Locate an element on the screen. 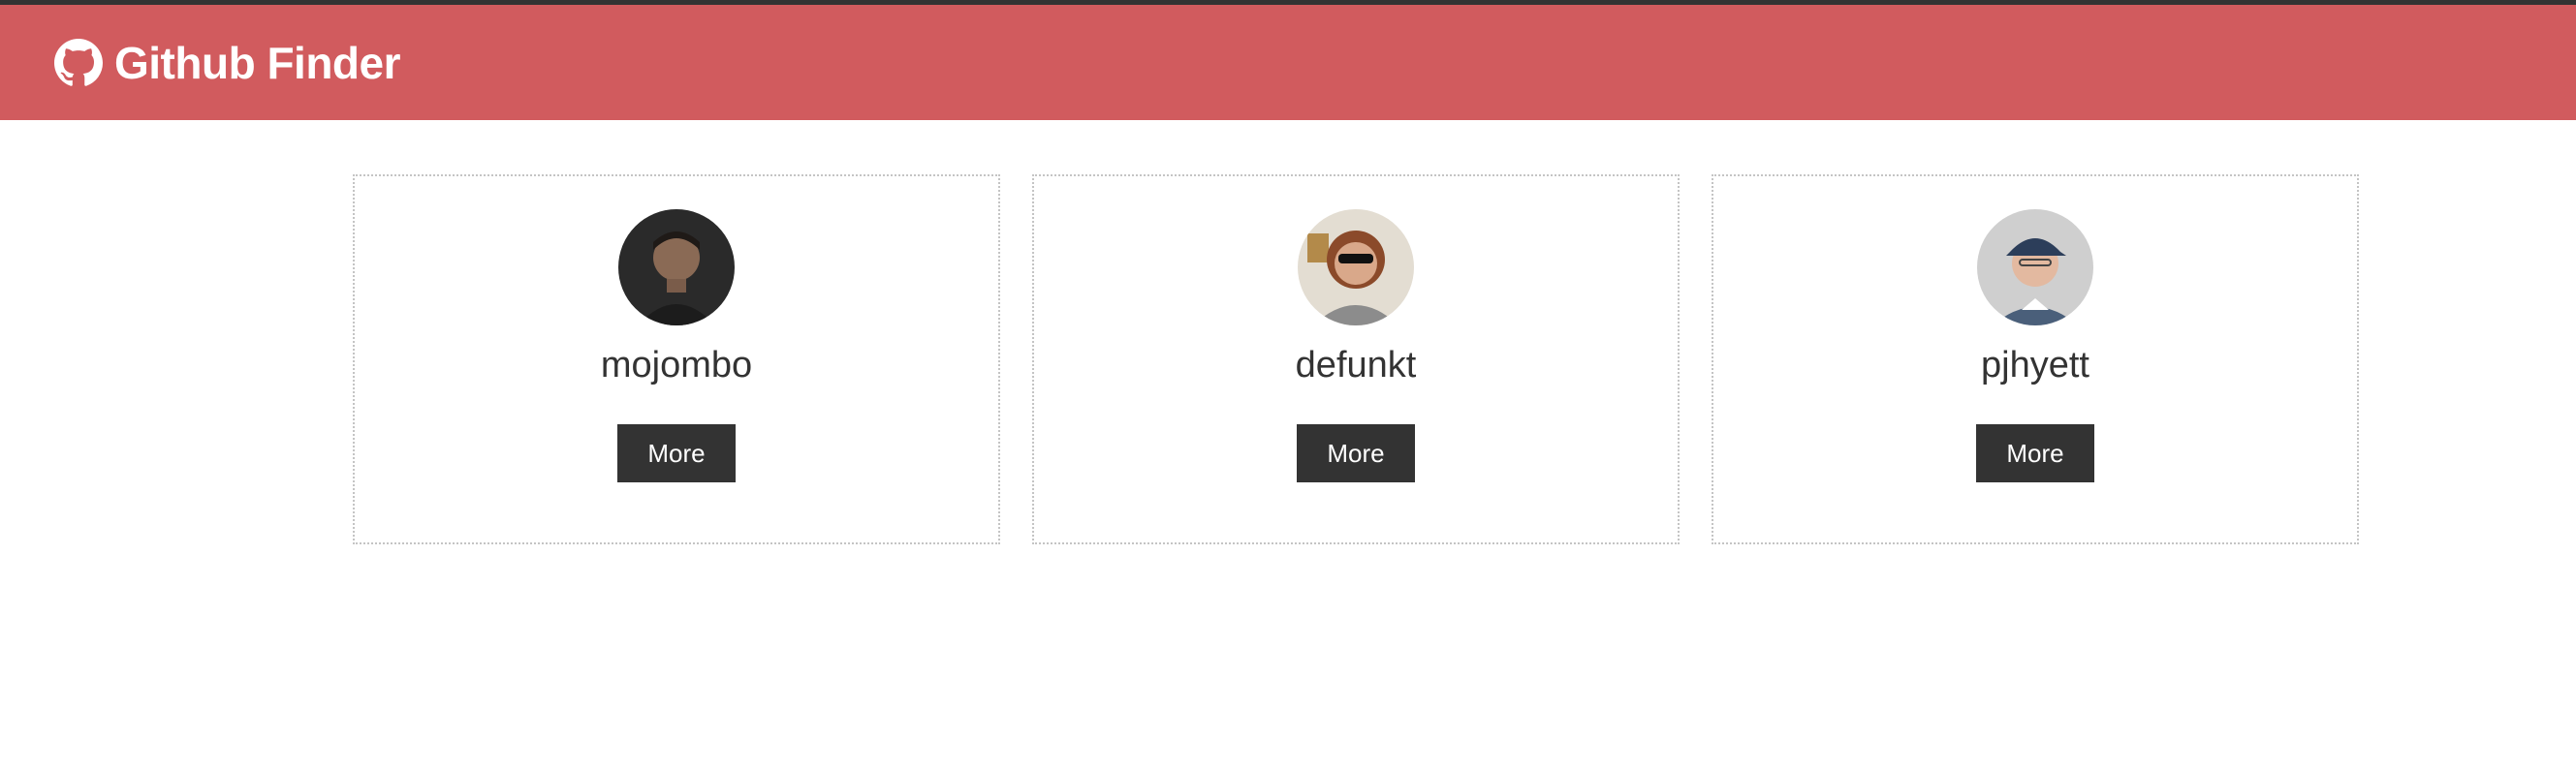 This screenshot has height=771, width=2576. github-icon is located at coordinates (78, 63).